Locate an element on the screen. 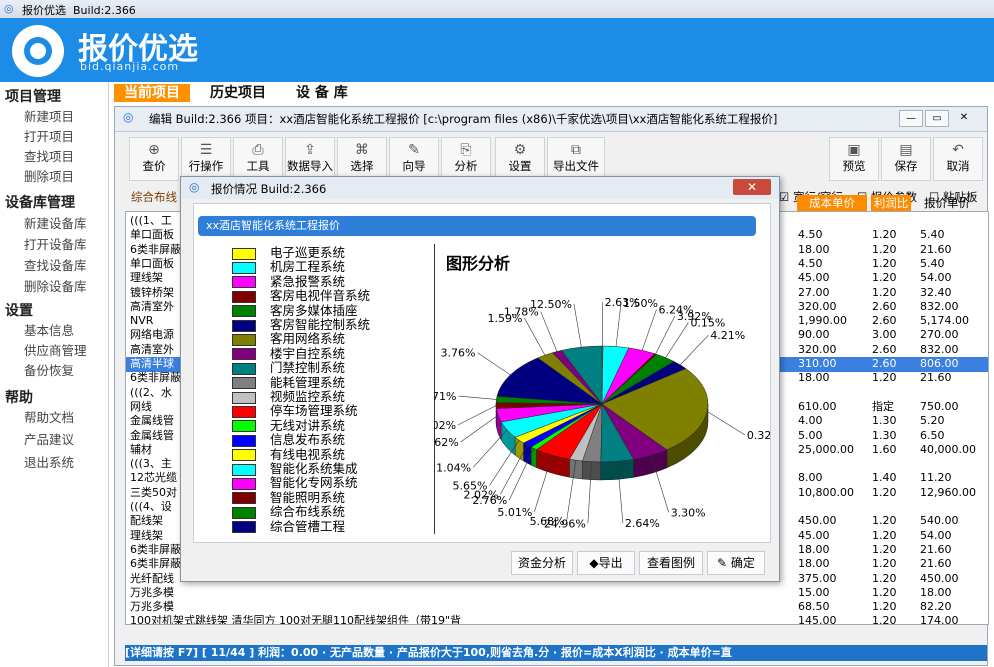  sidebar-item-delete-lib: 删除设备库 is located at coordinates (55, 285).